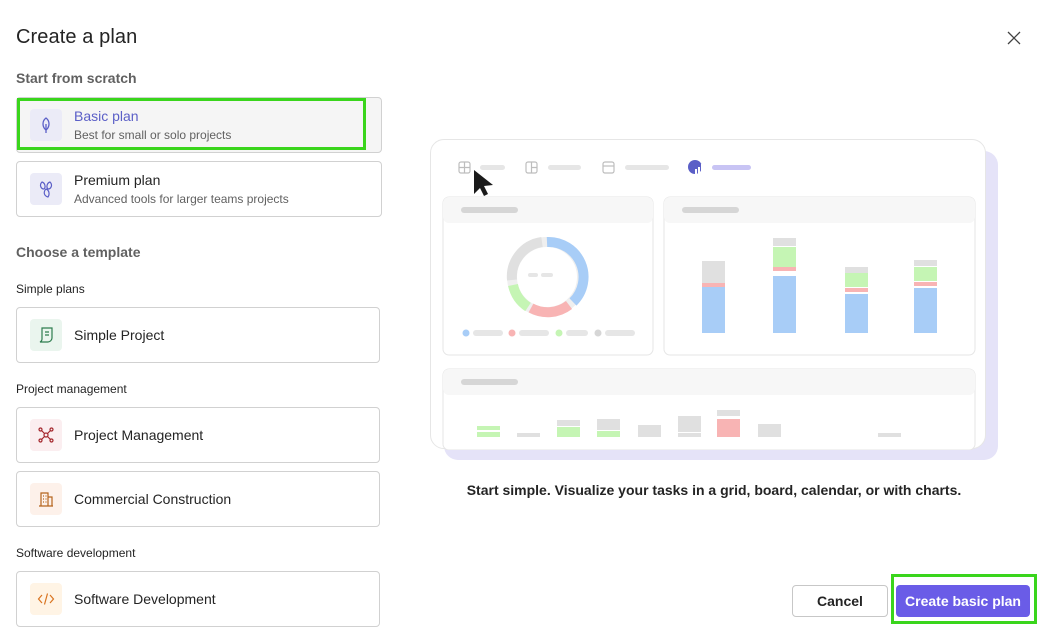 This screenshot has height=633, width=1049. Describe the element at coordinates (153, 135) in the screenshot. I see `basic-plan-desc: Best for small or solo projects` at that location.